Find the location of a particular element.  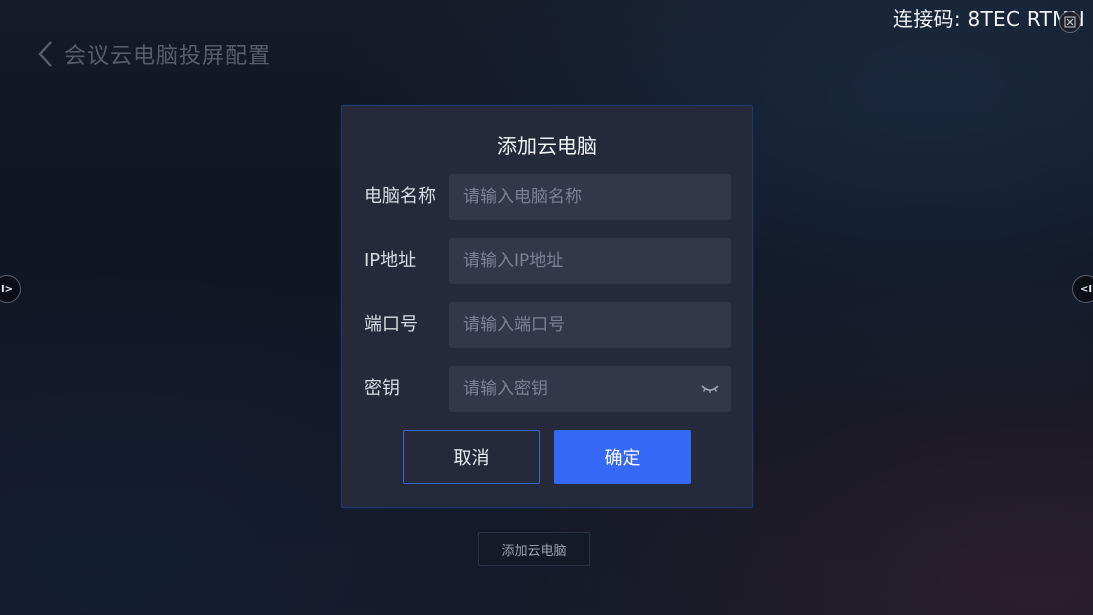

chevron-left-icon is located at coordinates (46, 54).